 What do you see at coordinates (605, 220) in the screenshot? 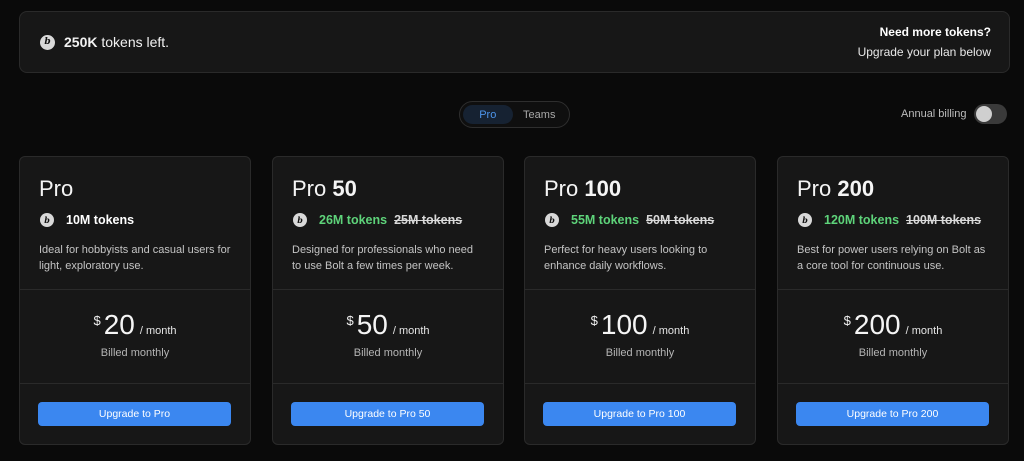
I see `plan-token-amount: 55M tokens` at bounding box center [605, 220].